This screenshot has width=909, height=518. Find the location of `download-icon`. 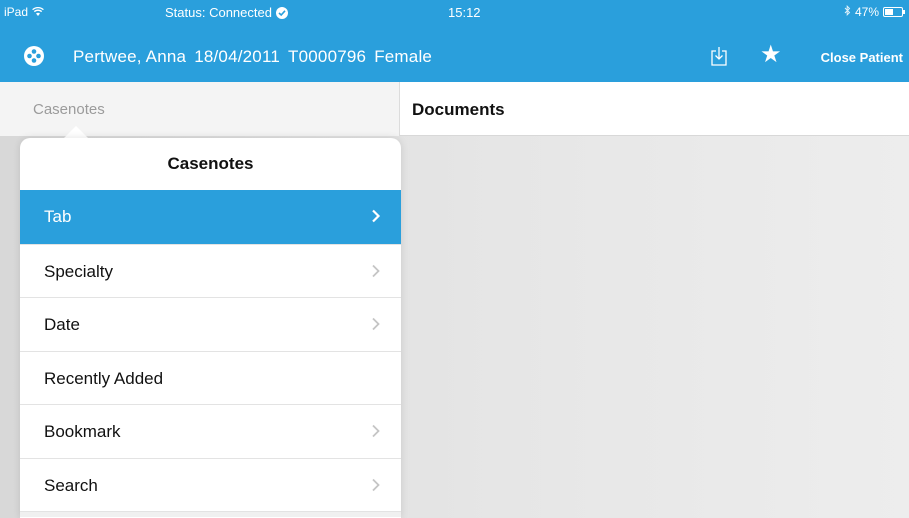

download-icon is located at coordinates (719, 56).